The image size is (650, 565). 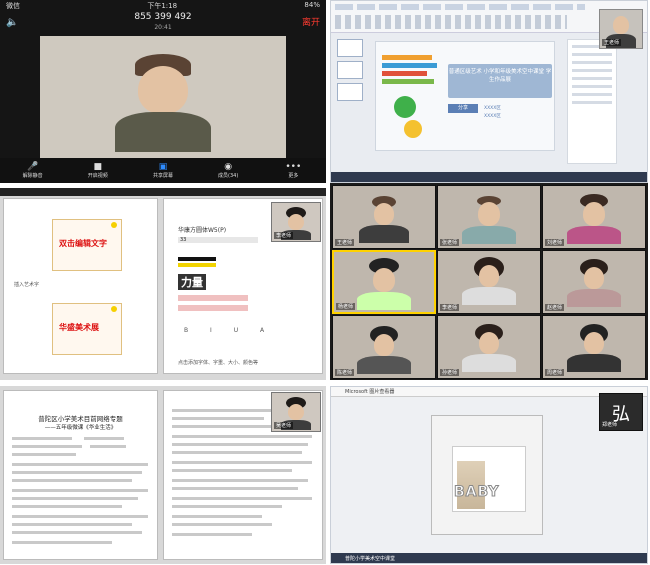 I want to click on teacher-video: 李老师, so click(x=296, y=222).